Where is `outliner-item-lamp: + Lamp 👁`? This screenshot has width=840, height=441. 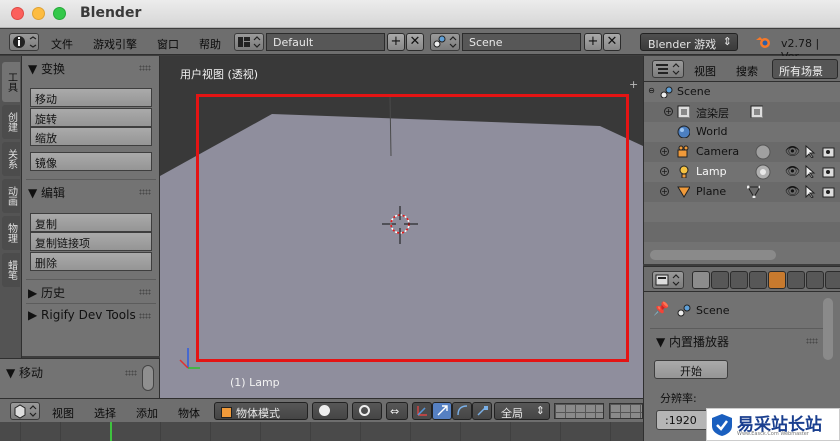
outliner-item-lamp: + Lamp 👁 is located at coordinates (742, 172).